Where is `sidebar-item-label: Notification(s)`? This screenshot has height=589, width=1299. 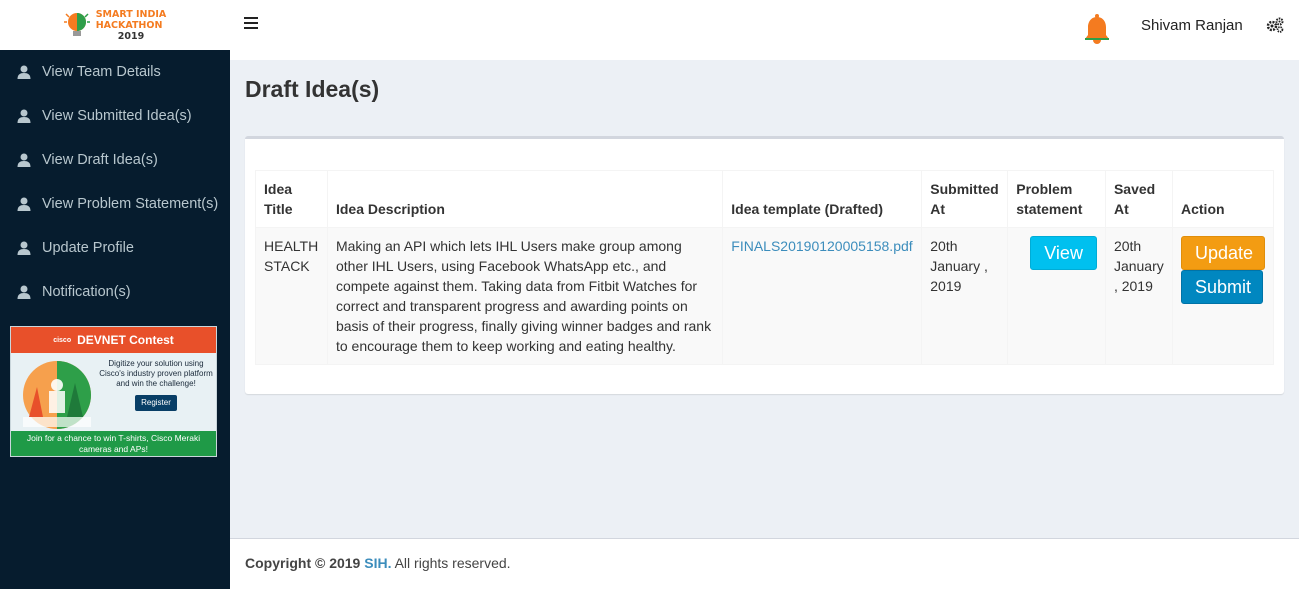
sidebar-item-label: Notification(s) is located at coordinates (86, 292).